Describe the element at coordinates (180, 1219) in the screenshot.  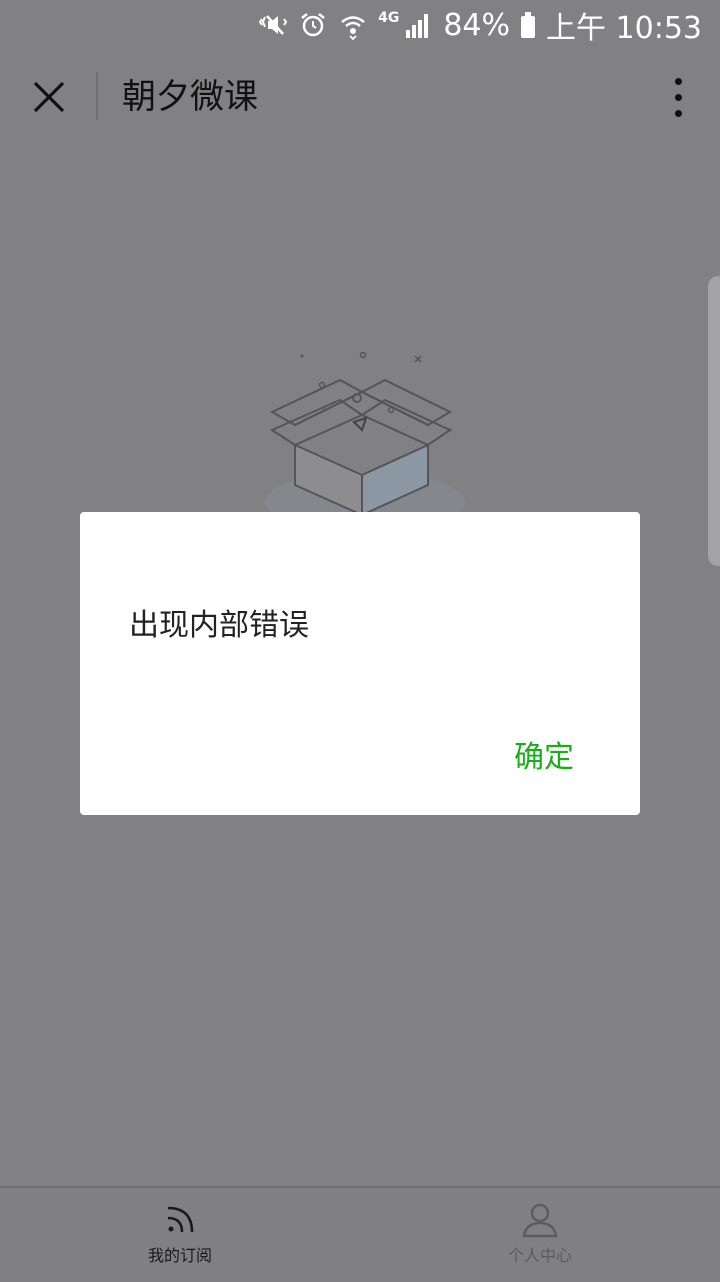
I see `rss-icon` at that location.